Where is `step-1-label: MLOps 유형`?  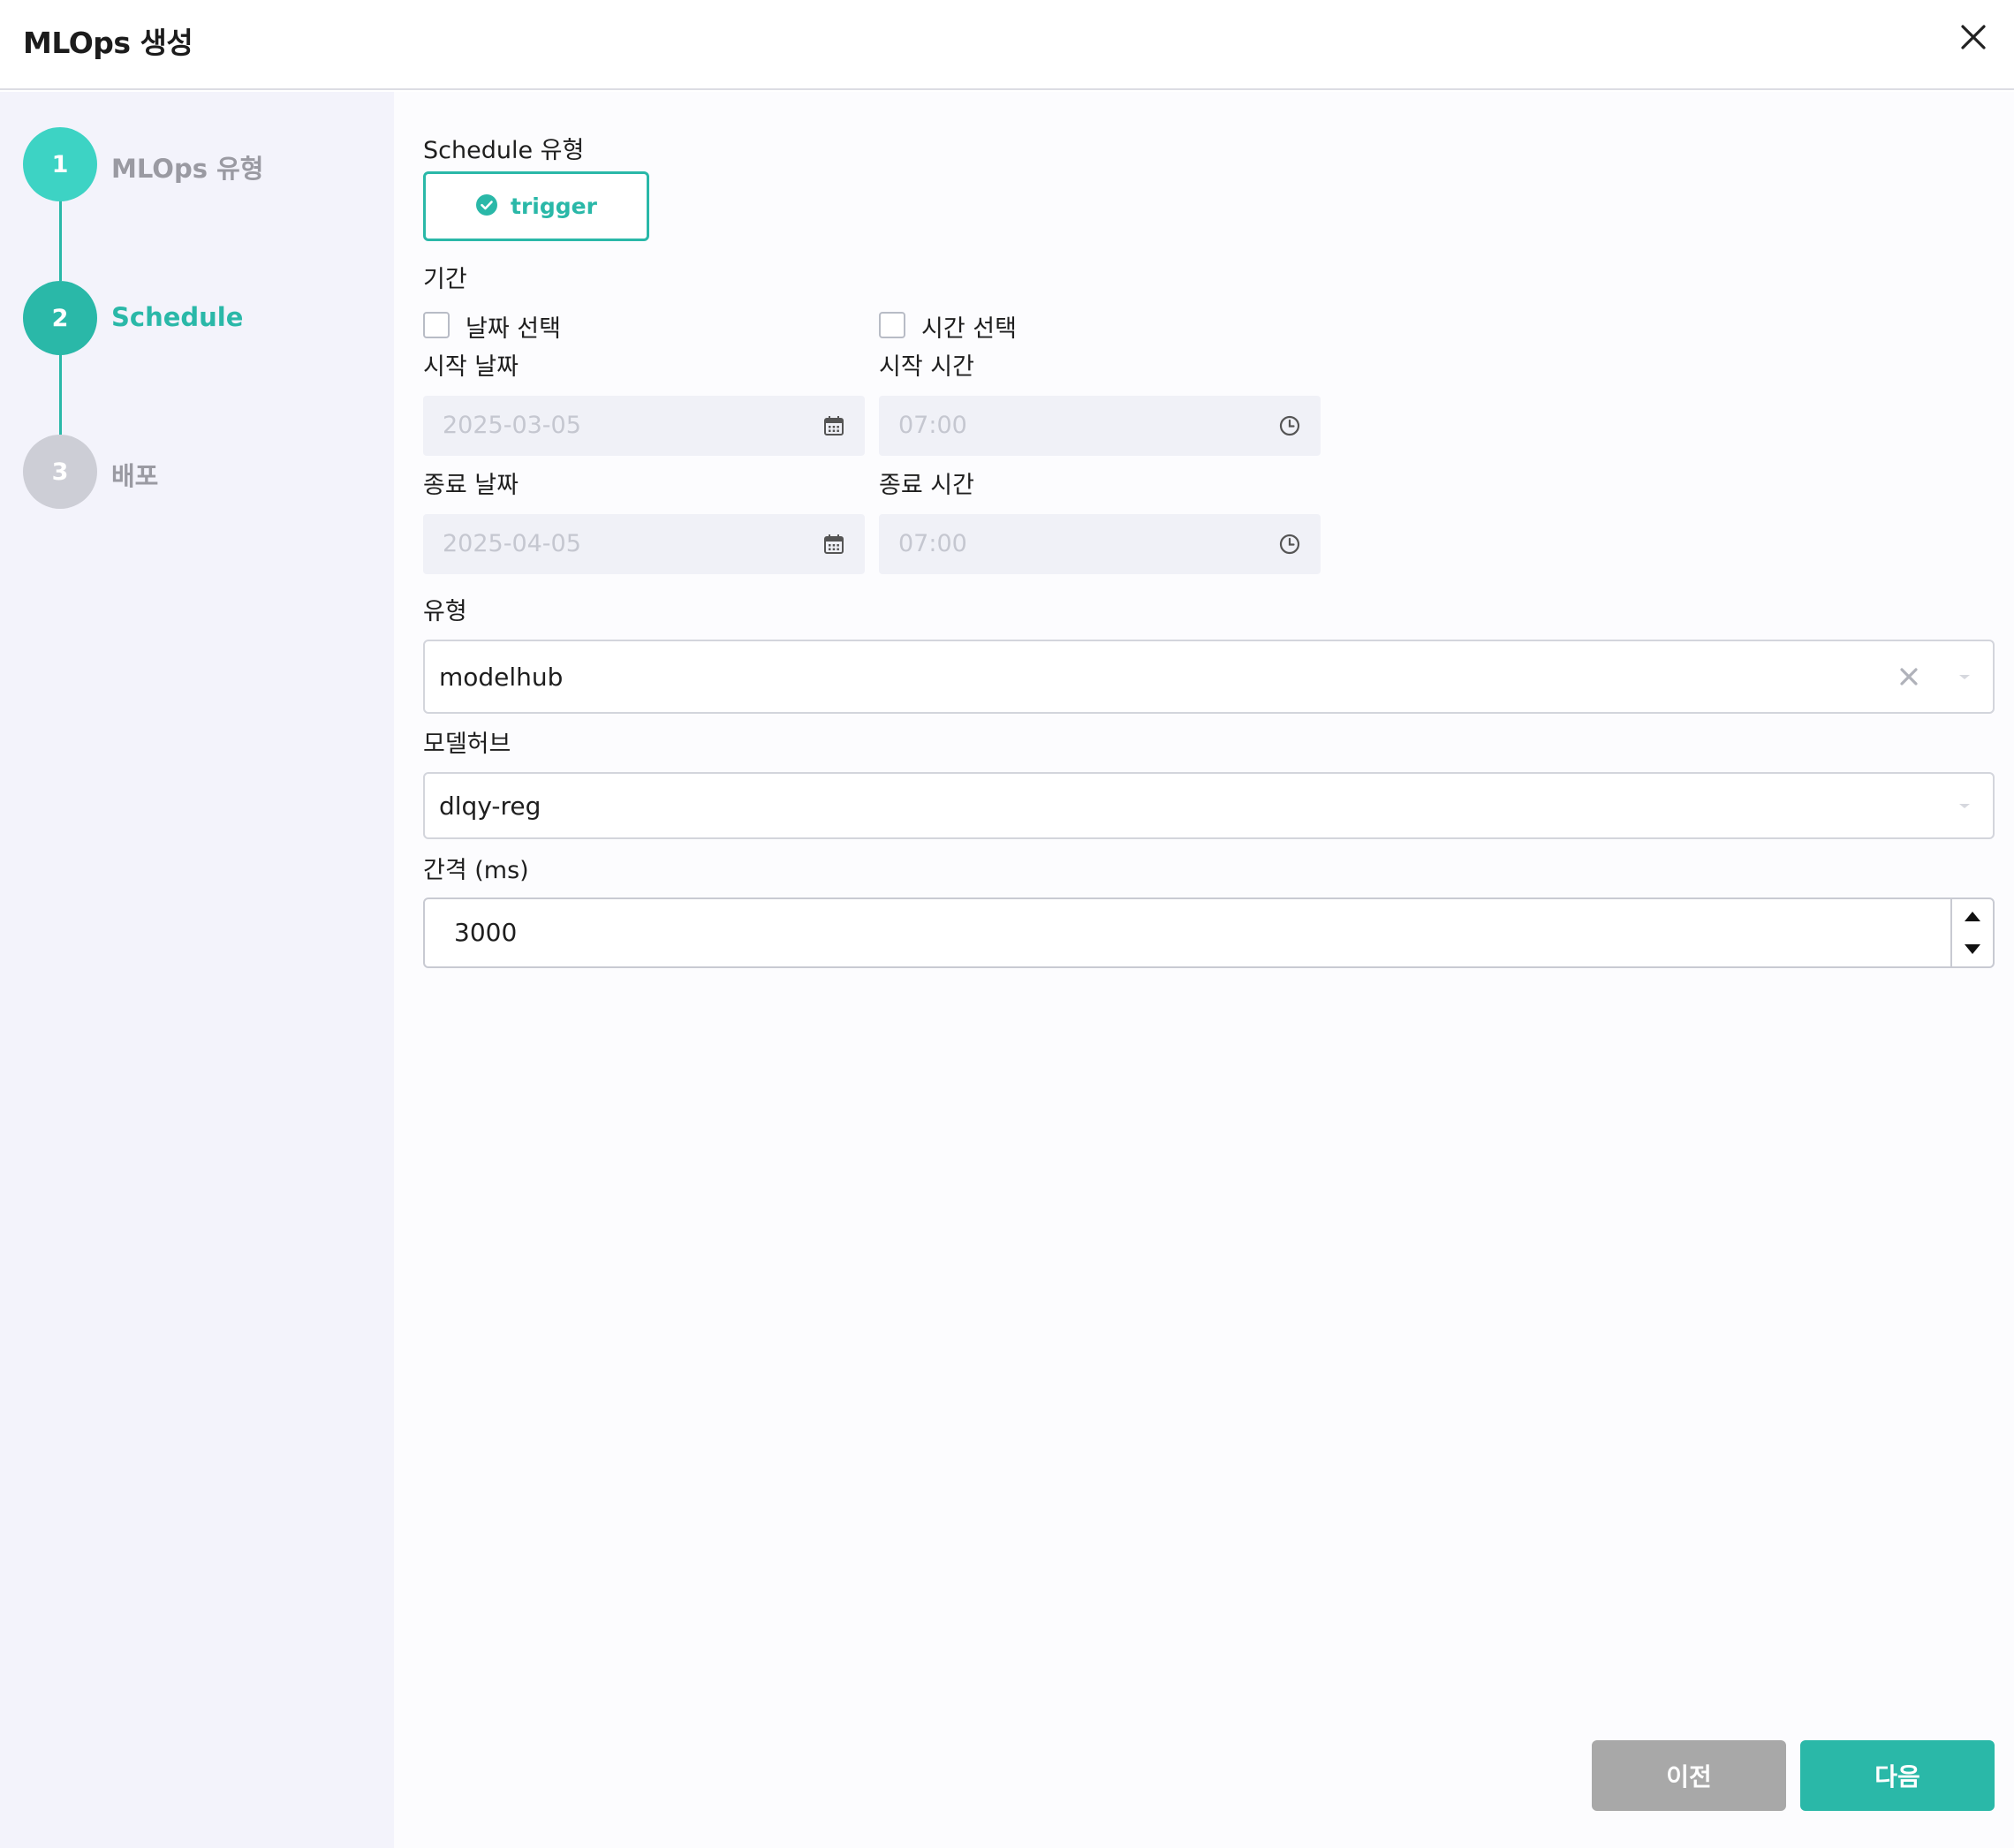
step-1-label: MLOps 유형 is located at coordinates (187, 167).